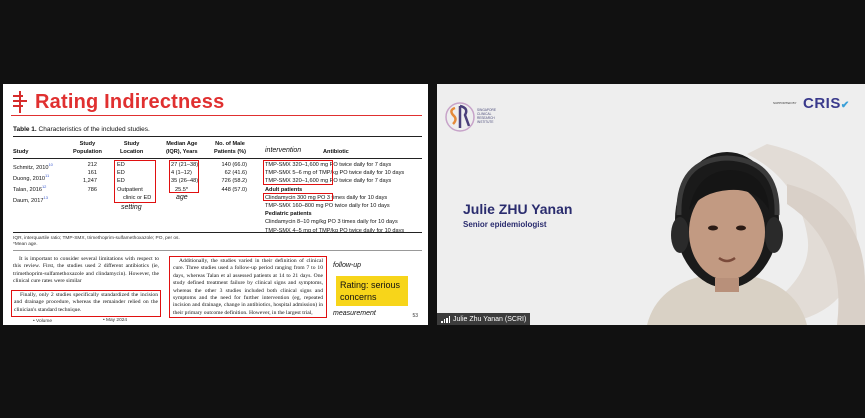 The width and height of the screenshot is (865, 418). What do you see at coordinates (184, 176) in the screenshot?
I see `age-highlight-box` at bounding box center [184, 176].